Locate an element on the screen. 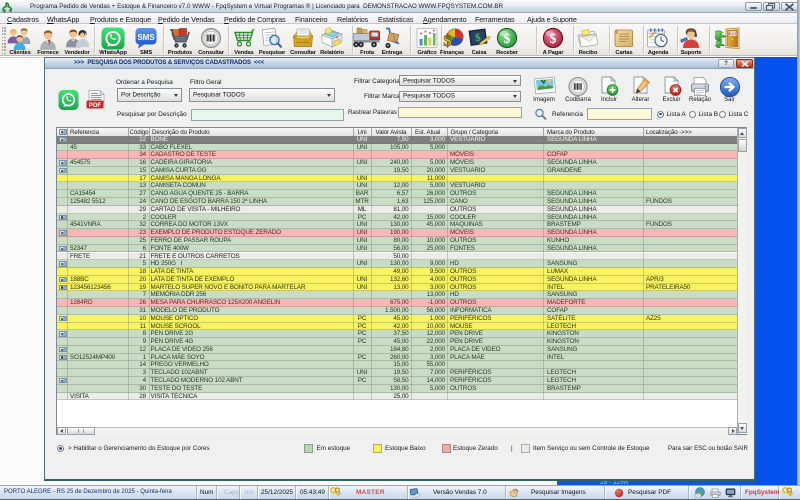  svg-text: SMS is located at coordinates (146, 37).